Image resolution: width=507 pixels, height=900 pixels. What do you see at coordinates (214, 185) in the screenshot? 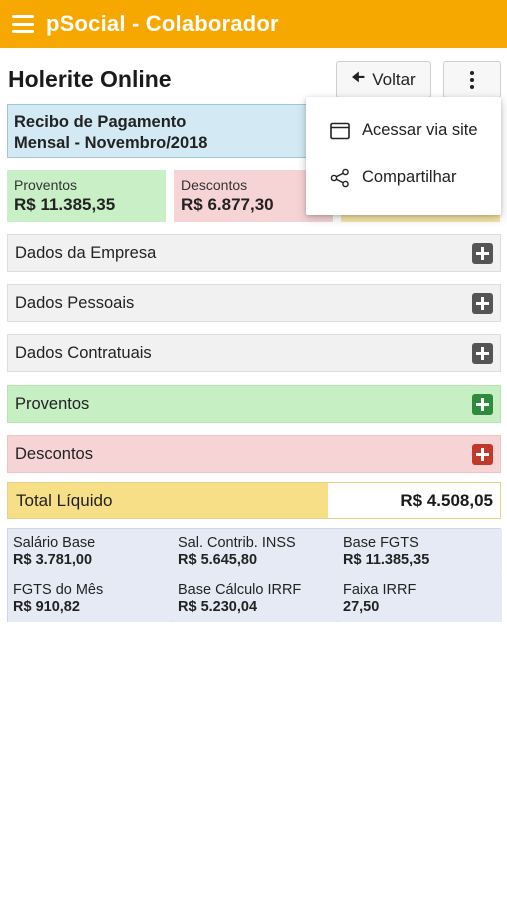
I see `summary-descontos-label: Descontos` at bounding box center [214, 185].